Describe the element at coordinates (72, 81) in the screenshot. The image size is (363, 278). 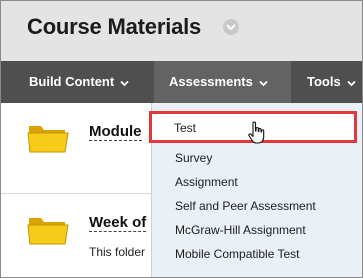
I see `nav-build-content-label: Build Content` at that location.